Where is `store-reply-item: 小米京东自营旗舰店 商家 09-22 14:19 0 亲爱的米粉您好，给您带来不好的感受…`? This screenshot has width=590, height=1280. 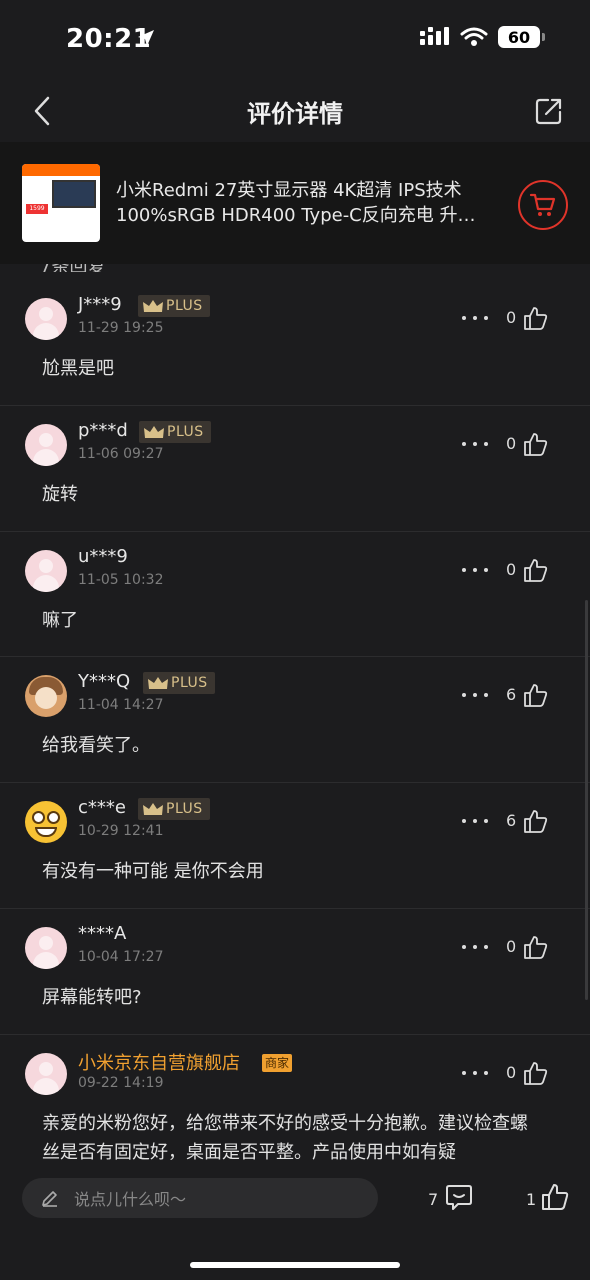 store-reply-item: 小米京东自营旗舰店 商家 09-22 14:19 0 亲爱的米粉您好，给您带来不好的感受… is located at coordinates (295, 1110).